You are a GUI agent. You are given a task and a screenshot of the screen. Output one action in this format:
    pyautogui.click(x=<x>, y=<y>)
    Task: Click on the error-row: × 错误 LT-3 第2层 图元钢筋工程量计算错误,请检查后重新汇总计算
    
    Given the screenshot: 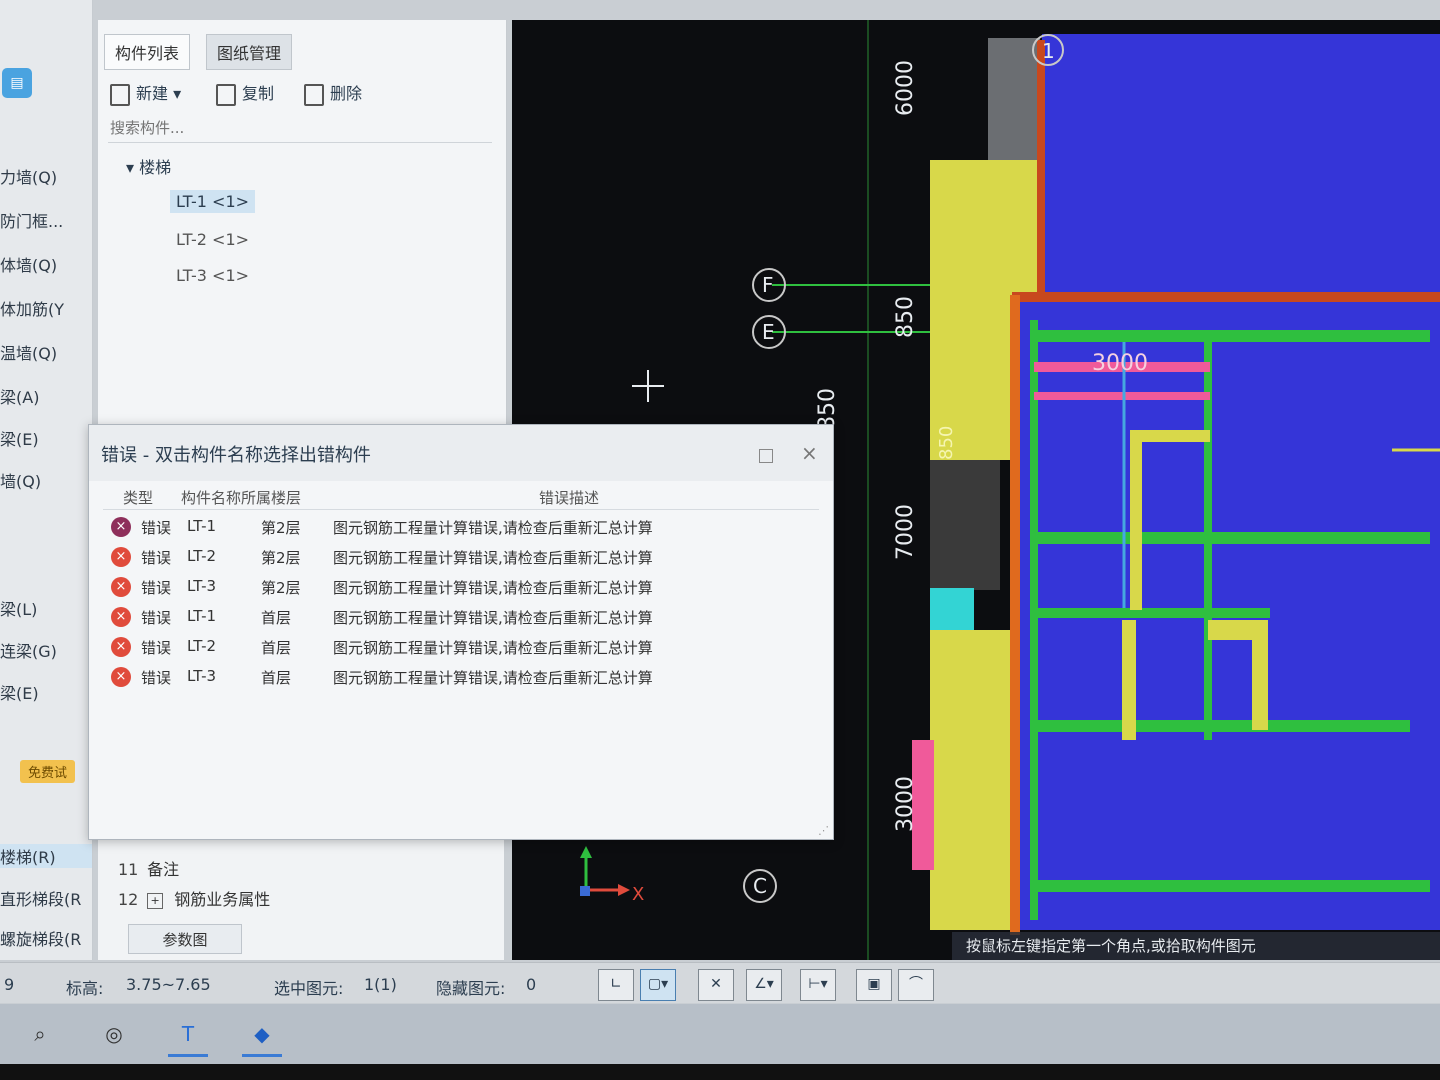 What is the action you would take?
    pyautogui.click(x=461, y=587)
    